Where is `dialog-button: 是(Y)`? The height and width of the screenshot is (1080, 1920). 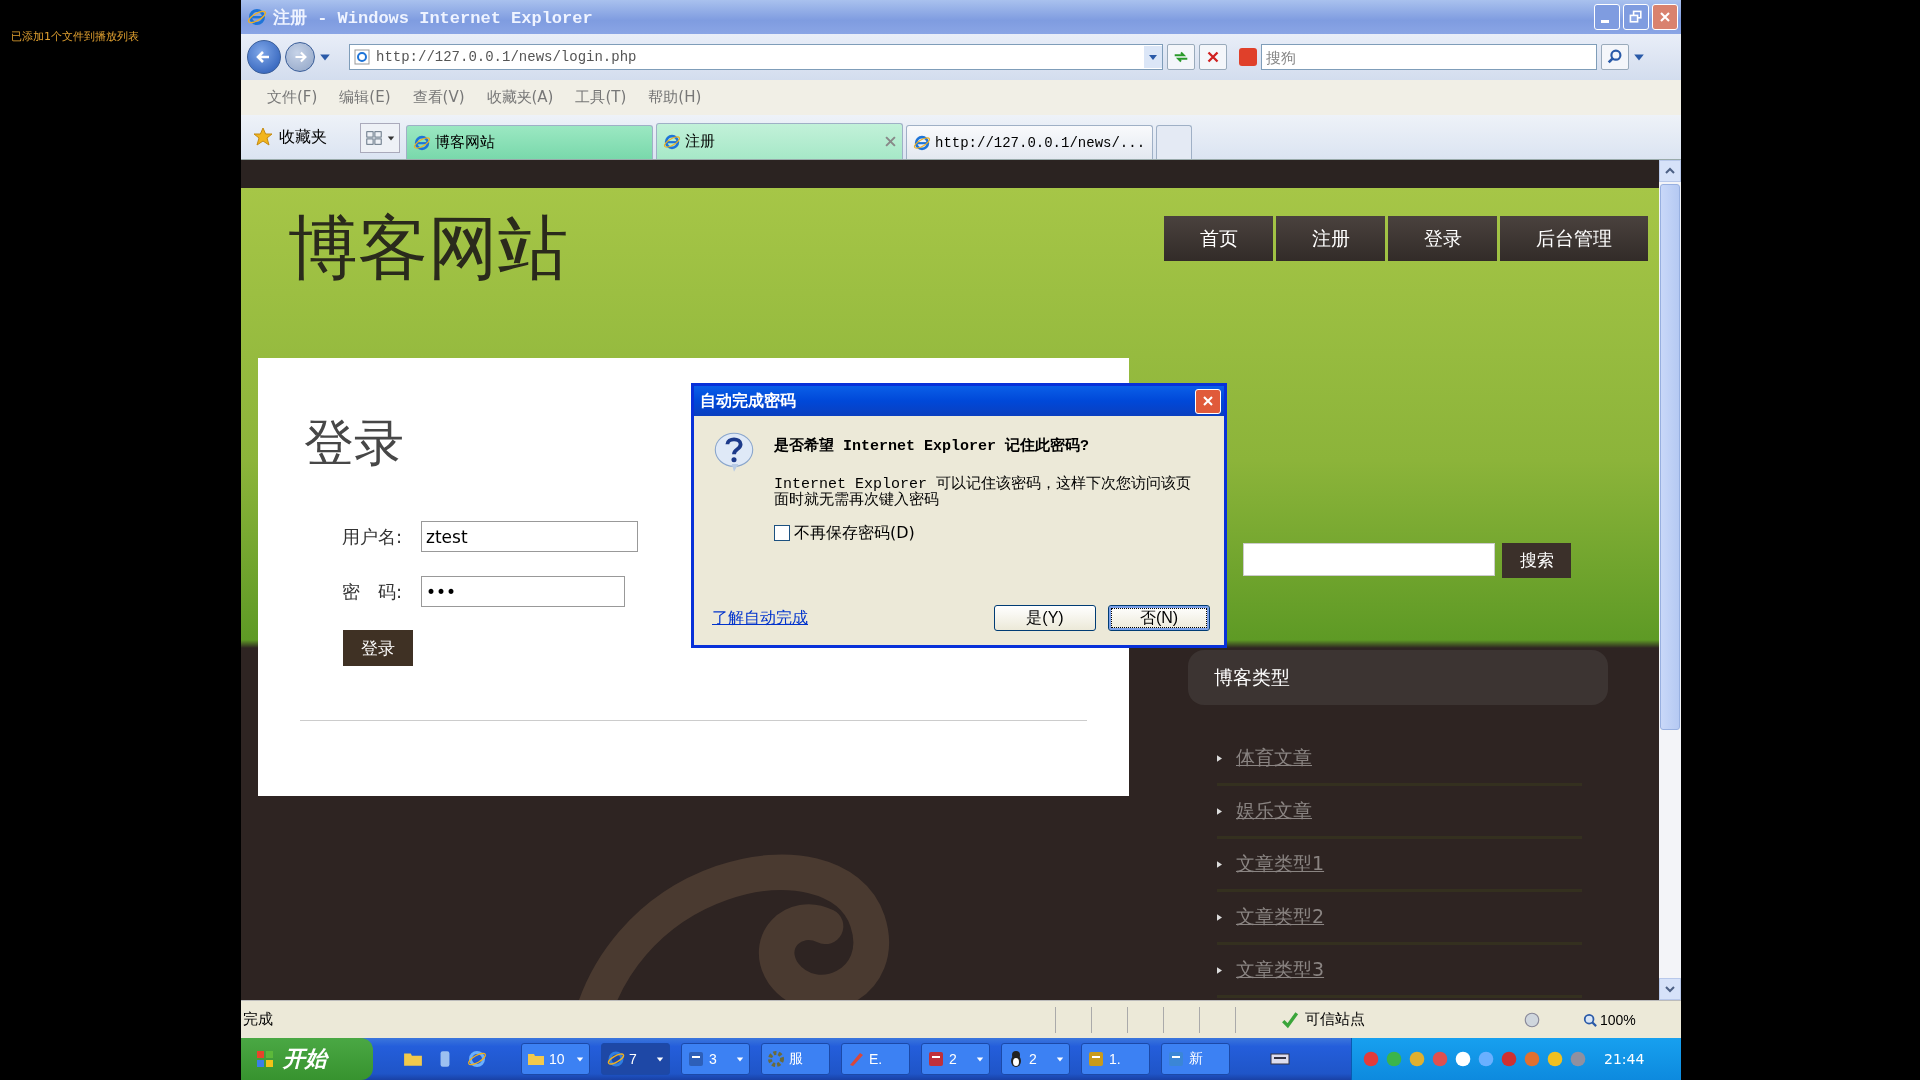 dialog-button: 是(Y) is located at coordinates (1045, 618).